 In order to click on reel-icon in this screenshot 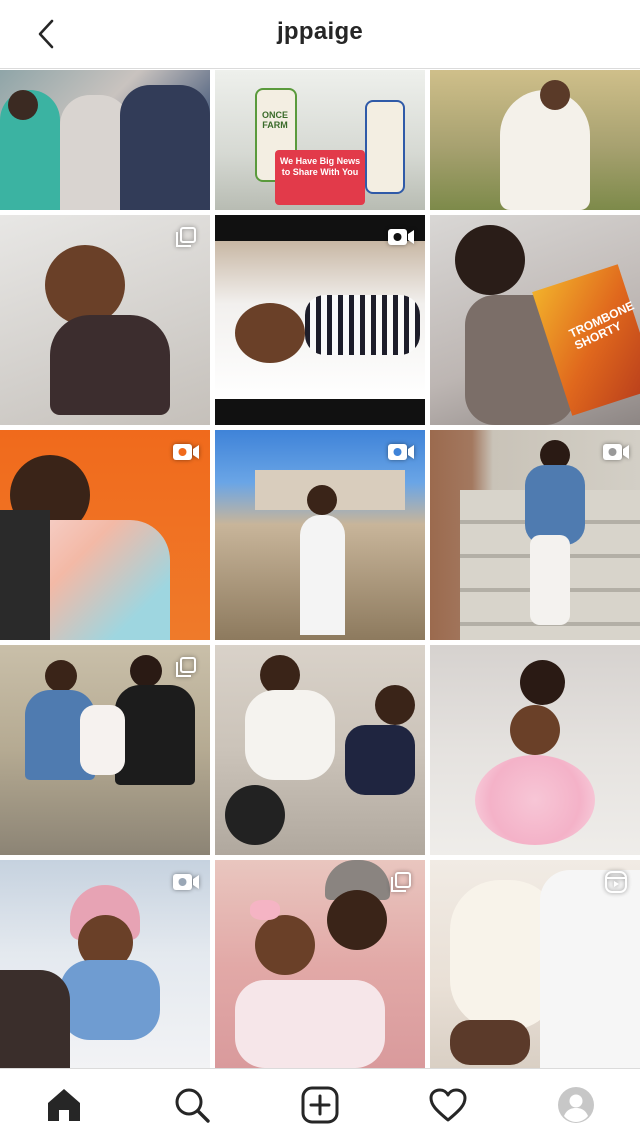, I will do `click(616, 882)`.